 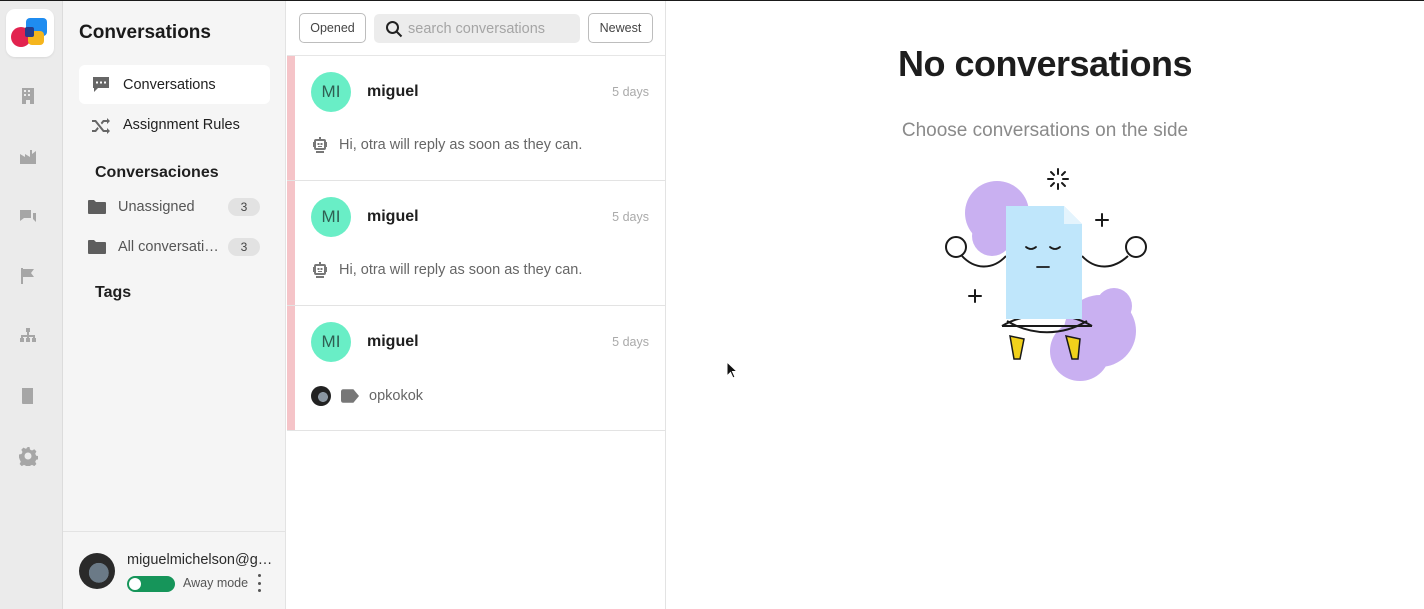 What do you see at coordinates (259, 583) in the screenshot?
I see `more-options-icon` at bounding box center [259, 583].